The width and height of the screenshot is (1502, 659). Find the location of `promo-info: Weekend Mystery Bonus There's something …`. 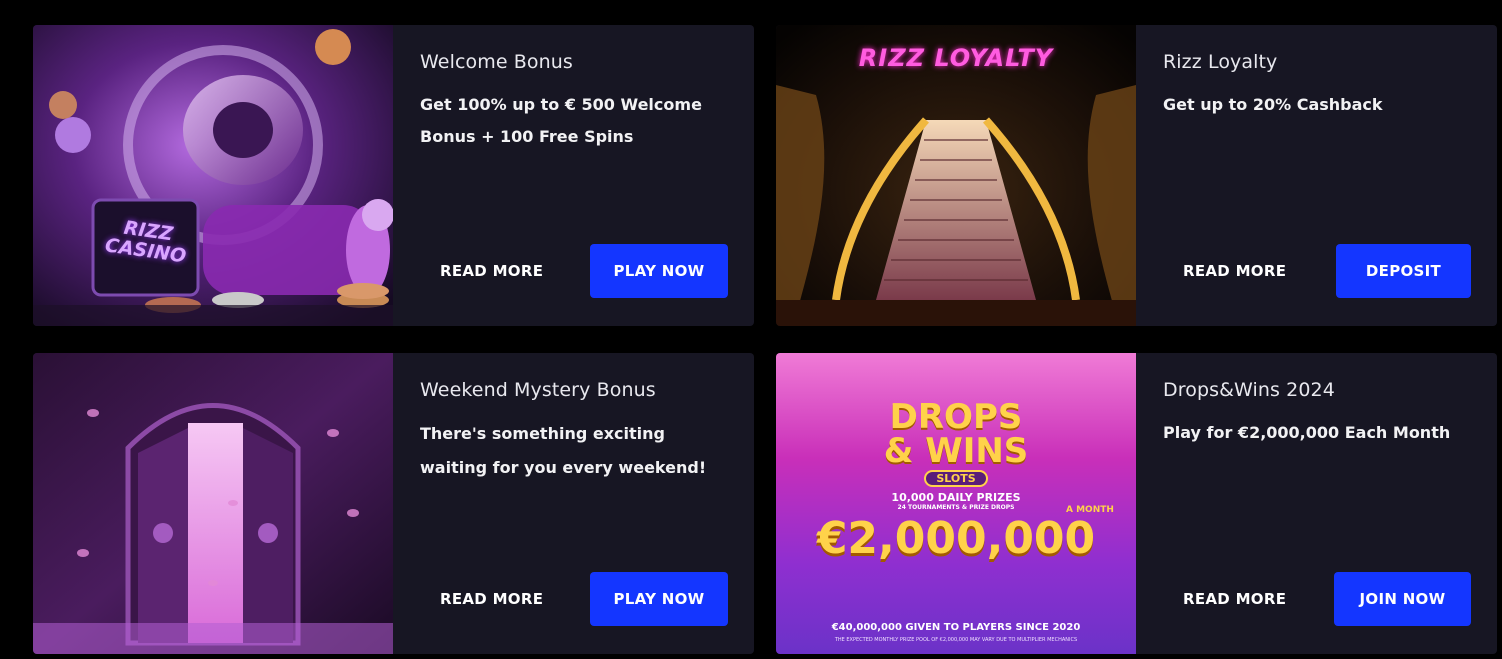

promo-info: Weekend Mystery Bonus There's something … is located at coordinates (573, 503).